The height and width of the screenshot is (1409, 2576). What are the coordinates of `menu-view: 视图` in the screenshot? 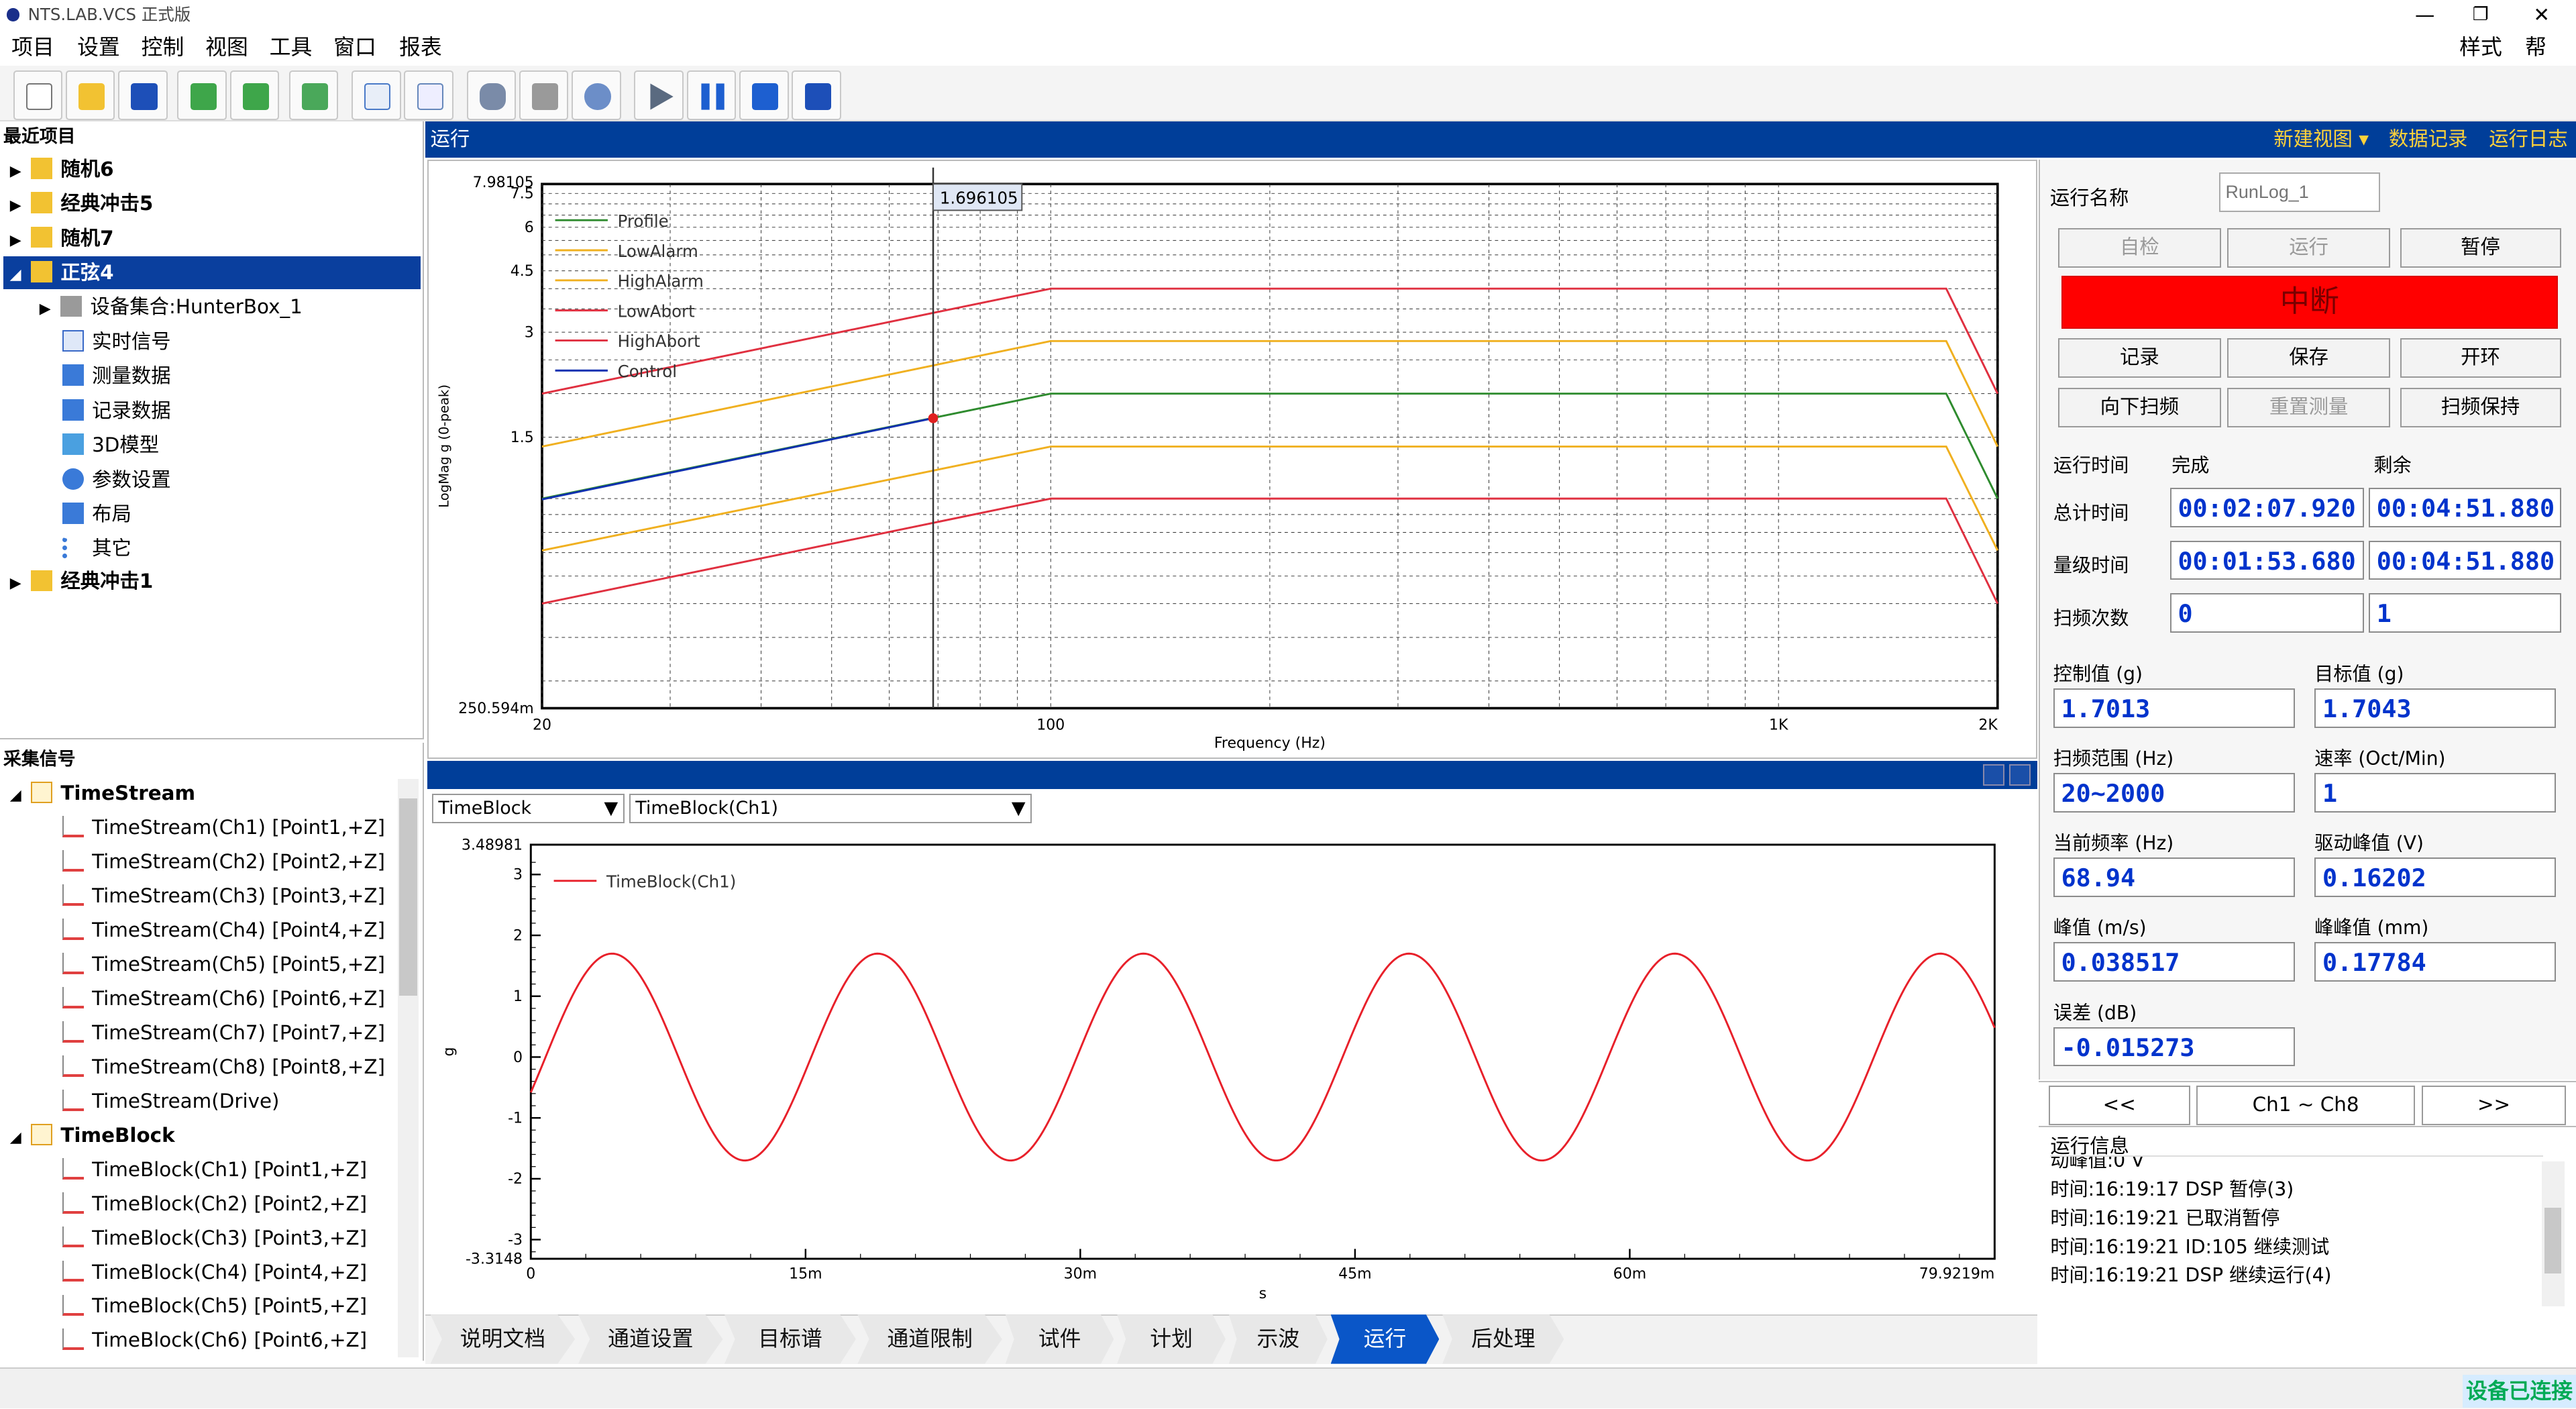 It's located at (226, 48).